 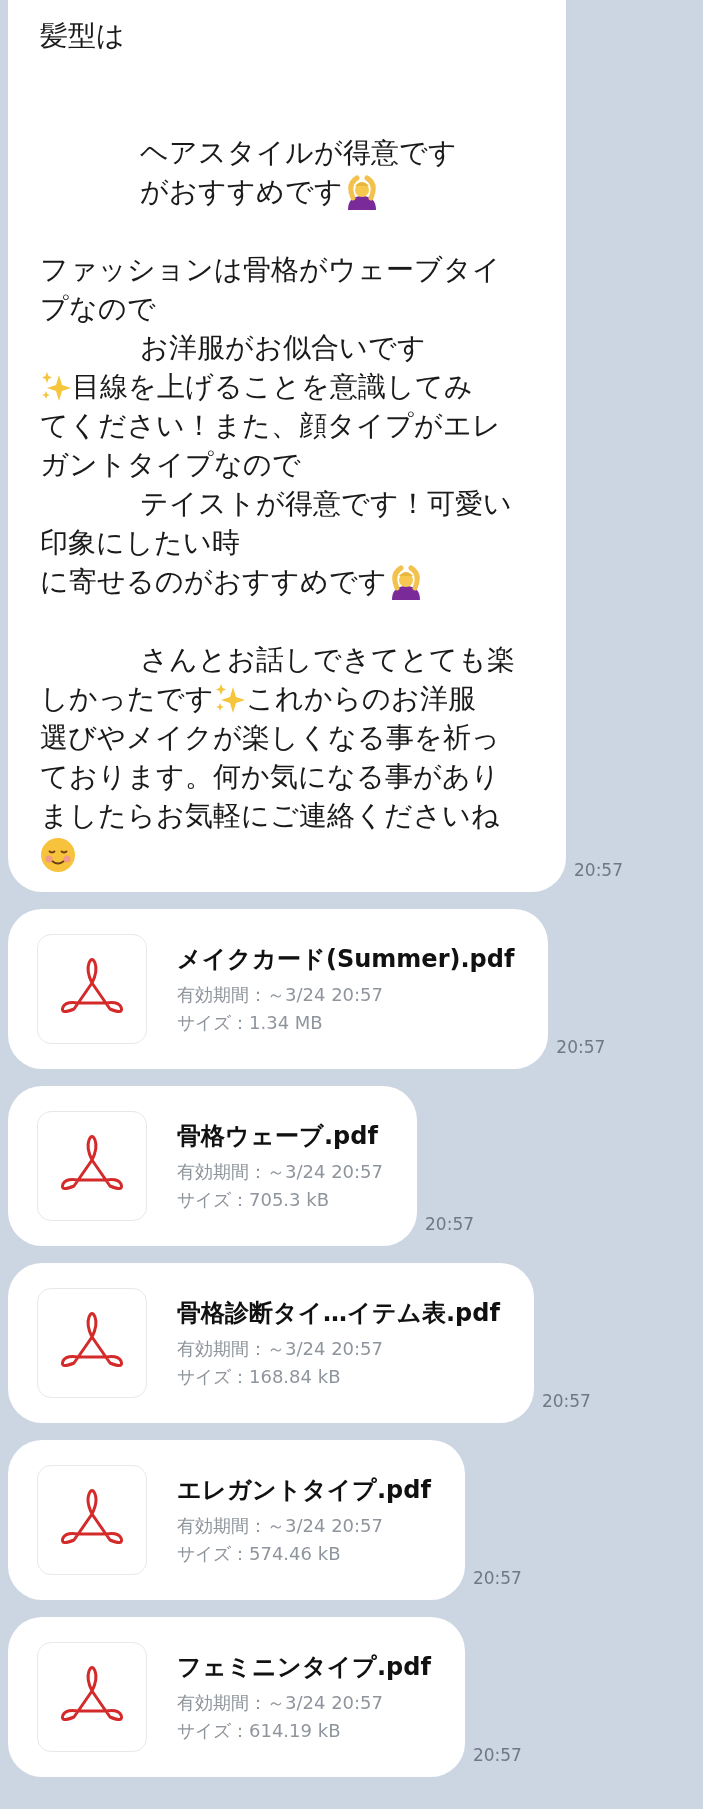 What do you see at coordinates (58, 854) in the screenshot?
I see `smiley-emoji-icon` at bounding box center [58, 854].